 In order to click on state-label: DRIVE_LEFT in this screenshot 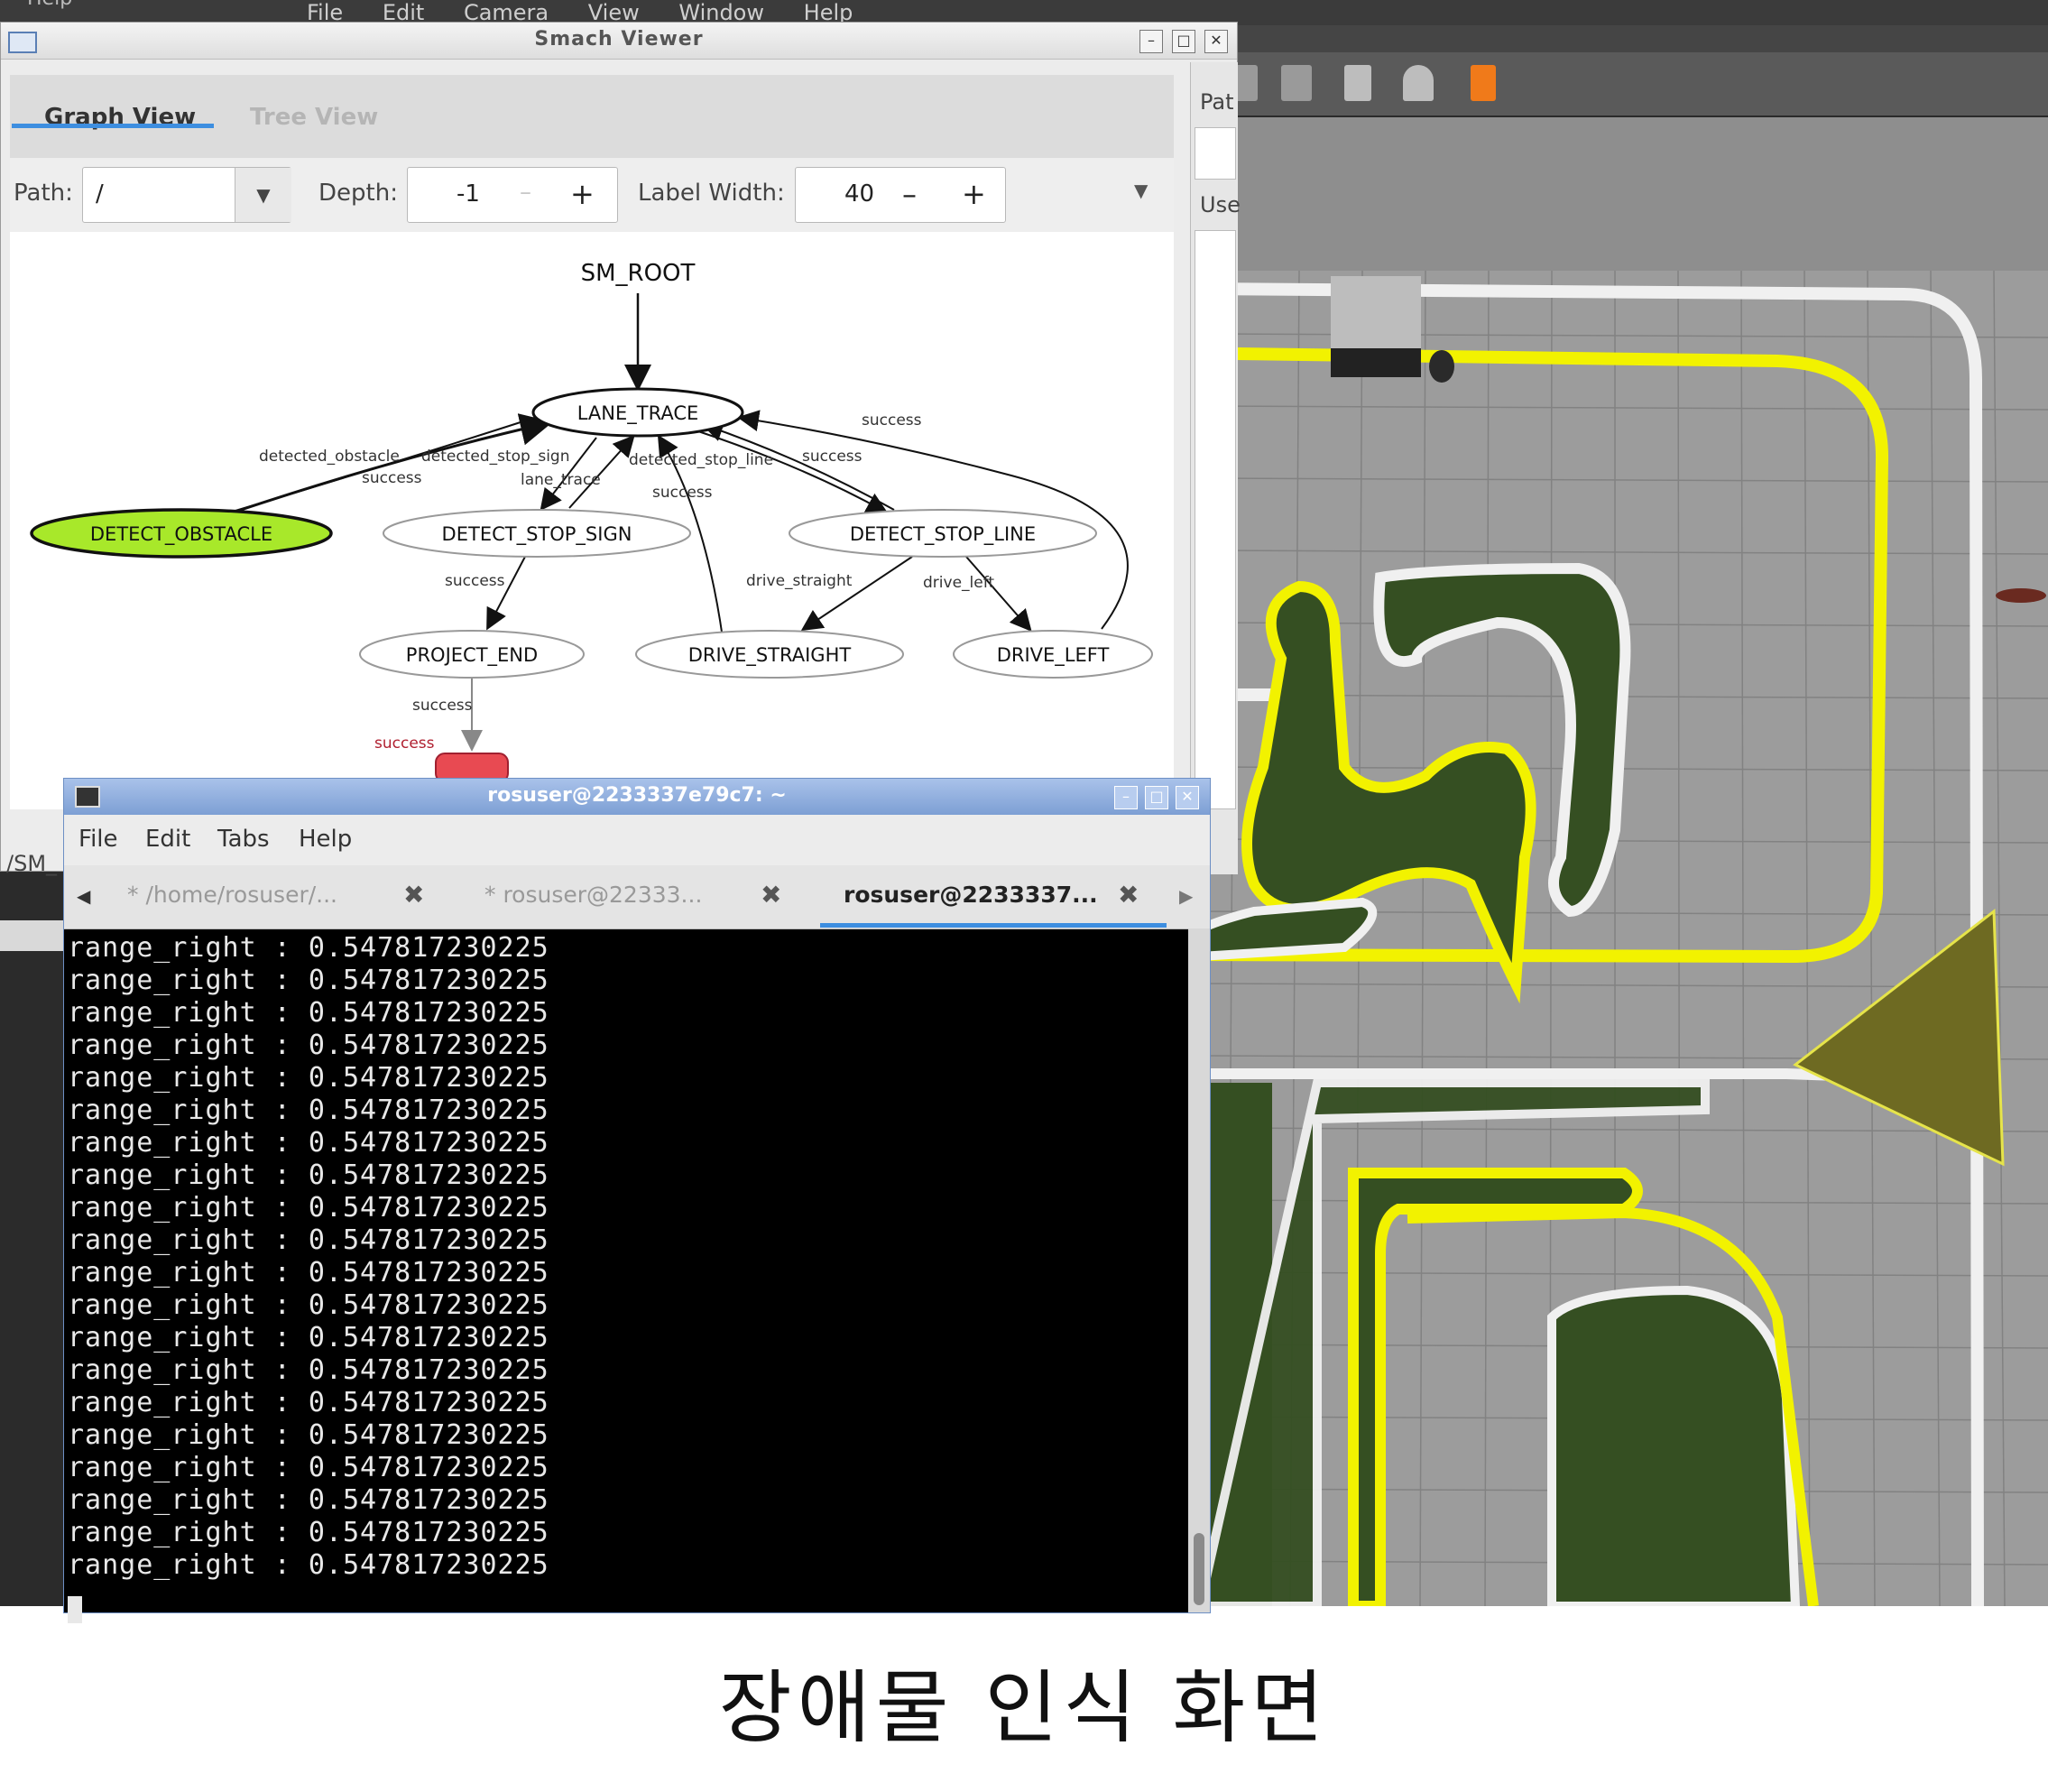, I will do `click(1053, 655)`.